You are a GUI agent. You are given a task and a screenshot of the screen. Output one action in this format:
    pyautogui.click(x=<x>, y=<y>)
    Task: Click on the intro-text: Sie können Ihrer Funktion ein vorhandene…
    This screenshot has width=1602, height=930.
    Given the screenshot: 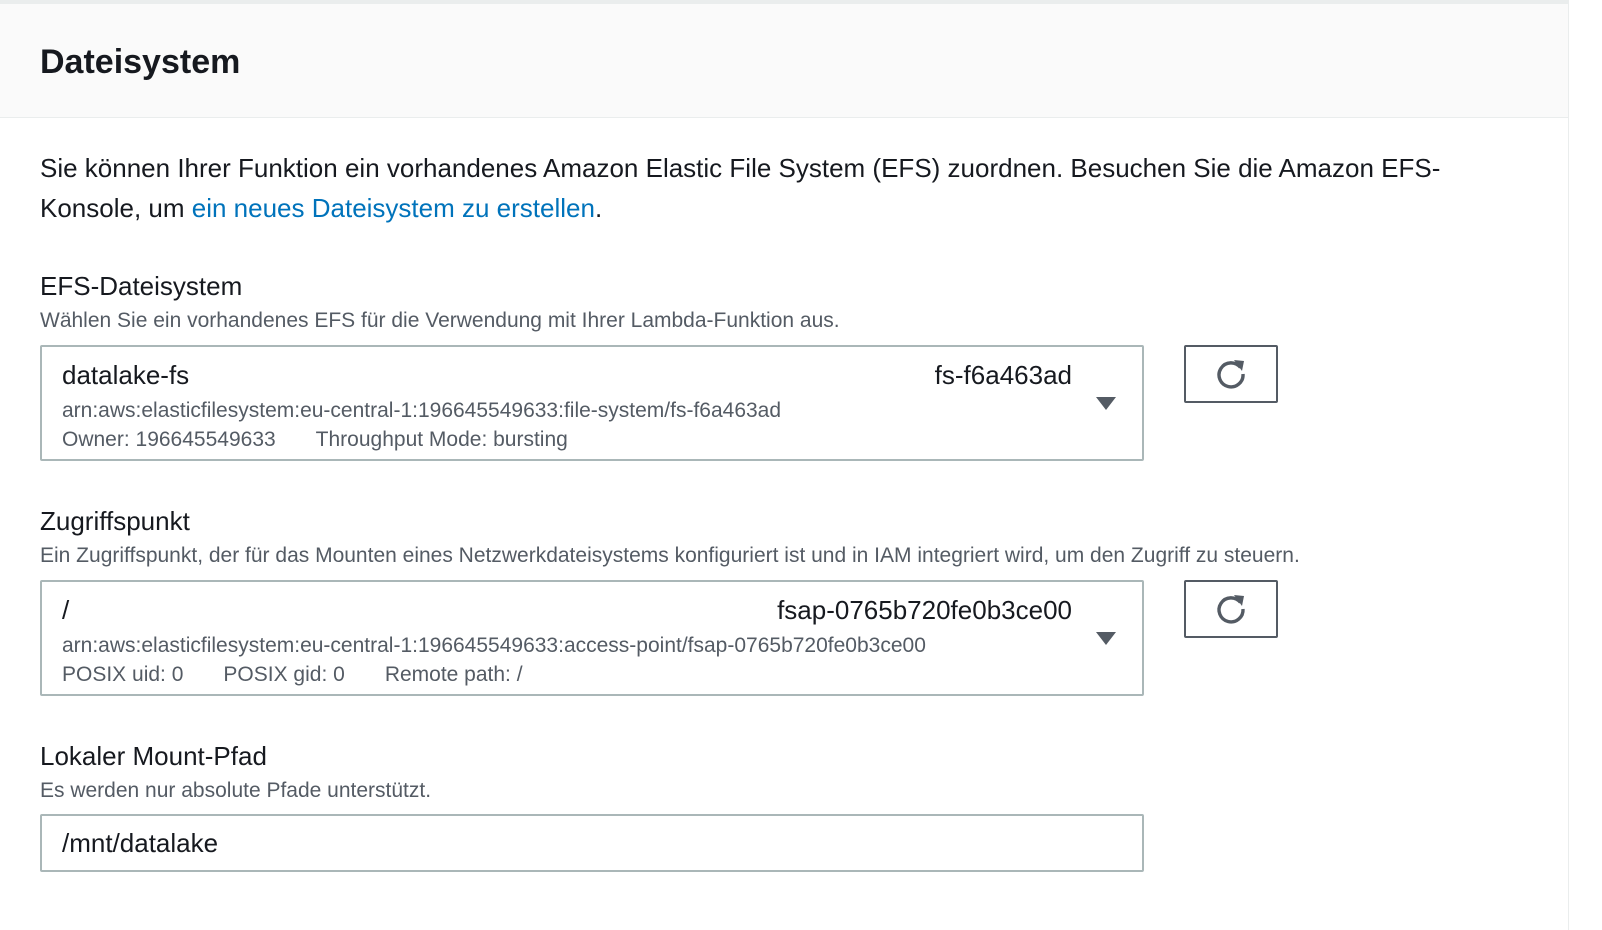 What is the action you would take?
    pyautogui.click(x=785, y=188)
    